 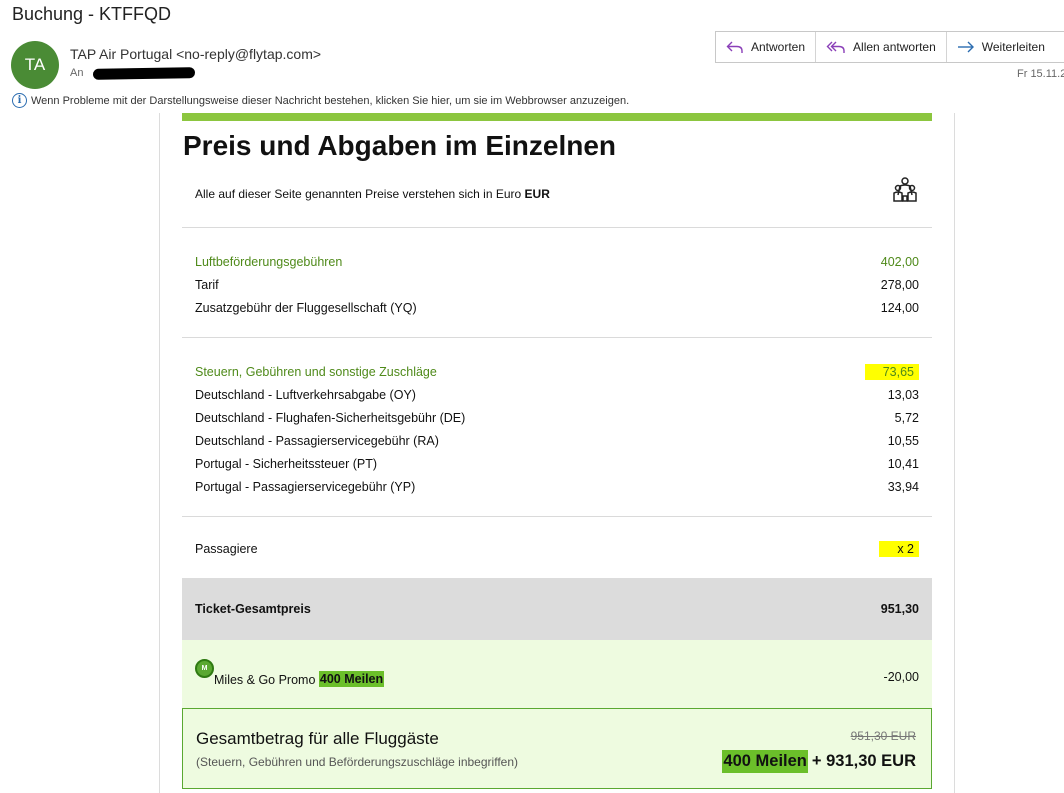 I want to click on passengers-row: Passagiere x 2, so click(x=557, y=548).